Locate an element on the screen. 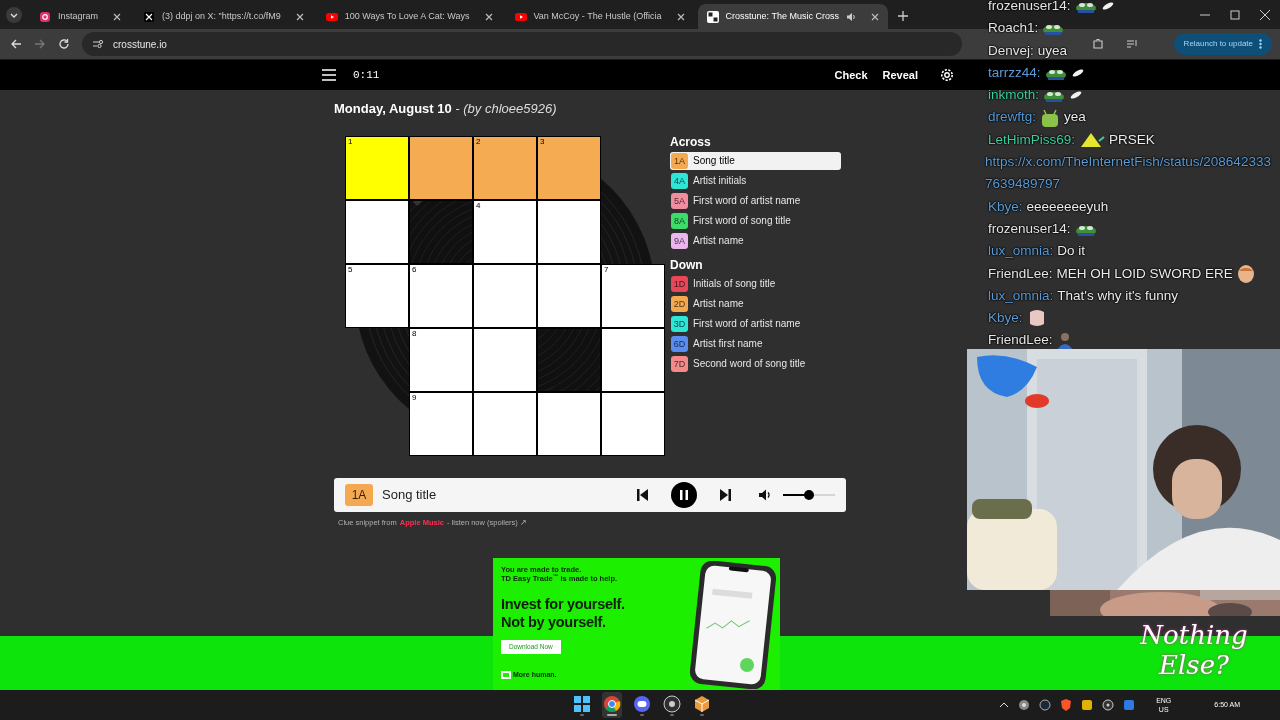  cell-number: 7 is located at coordinates (606, 269).